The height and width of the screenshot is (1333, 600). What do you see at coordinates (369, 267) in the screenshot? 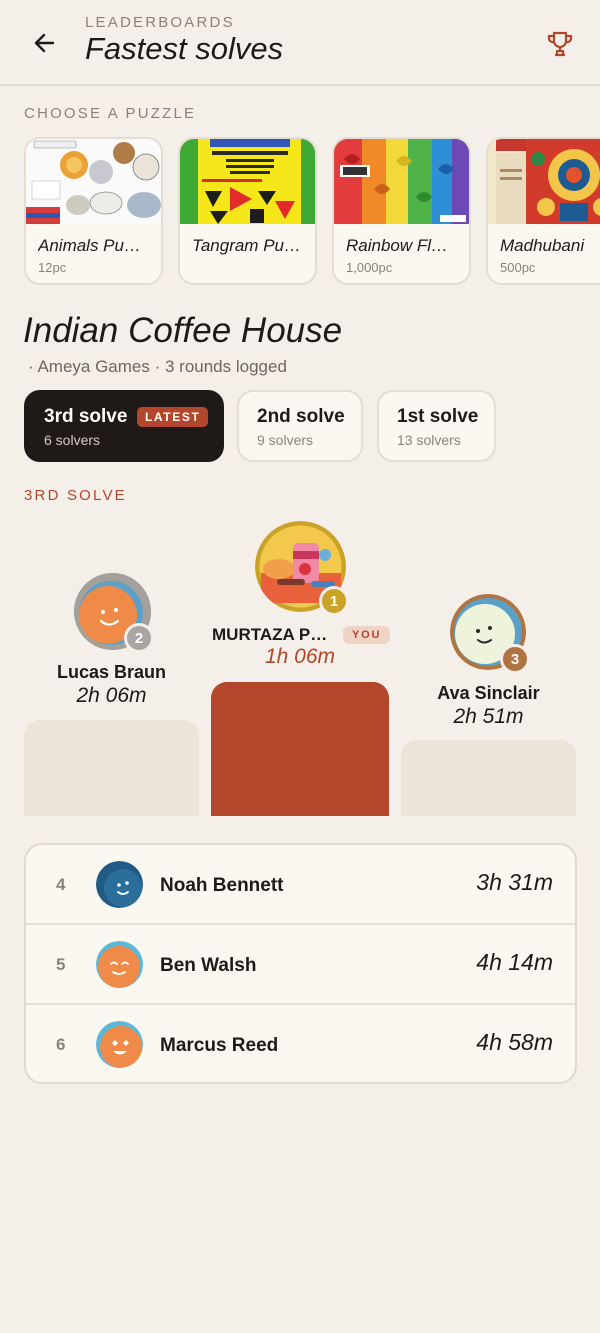
I see `puzzle-pieces: 1,000pc` at bounding box center [369, 267].